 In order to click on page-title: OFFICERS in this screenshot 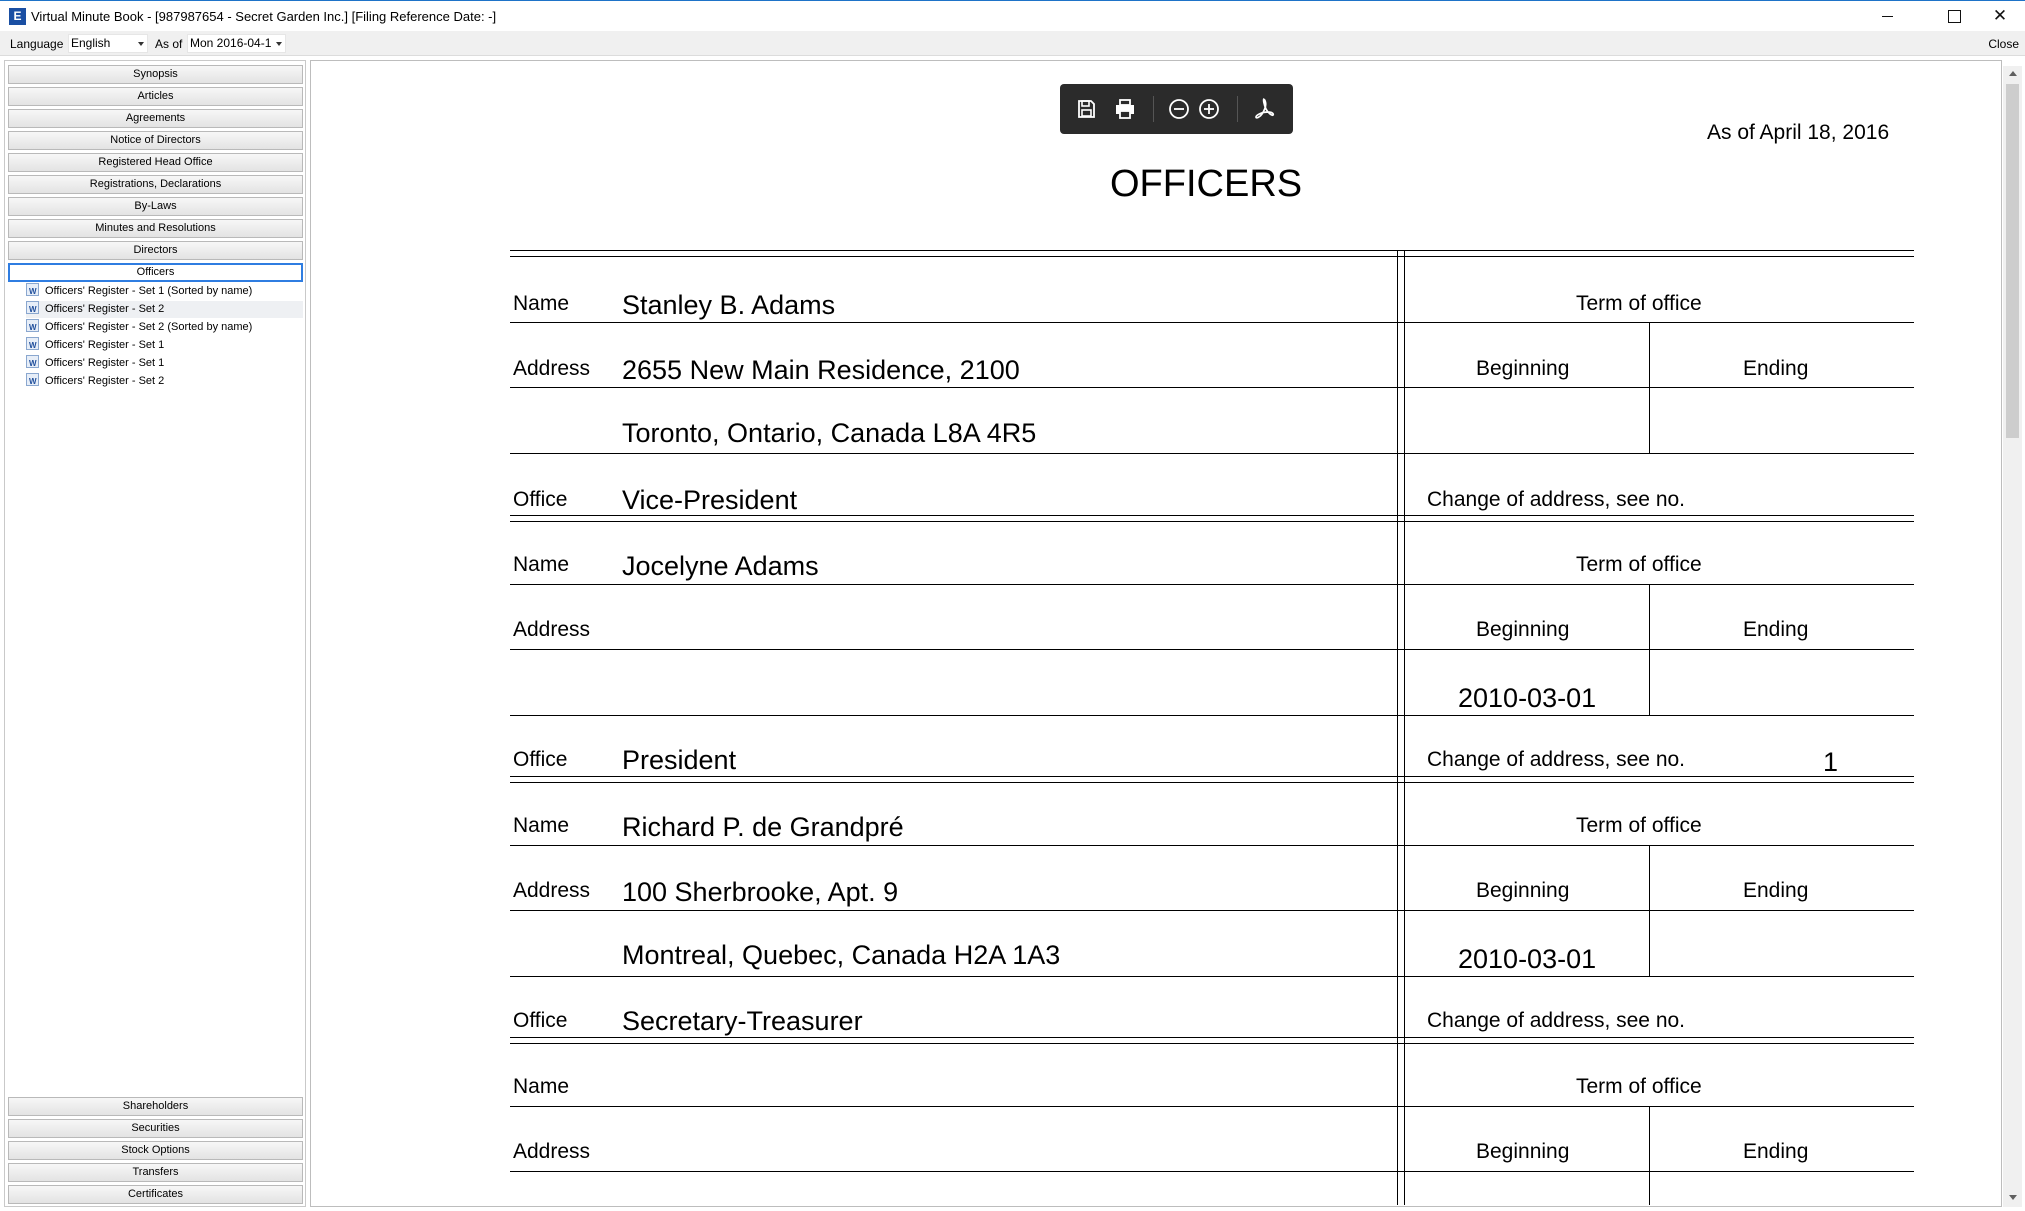, I will do `click(1206, 184)`.